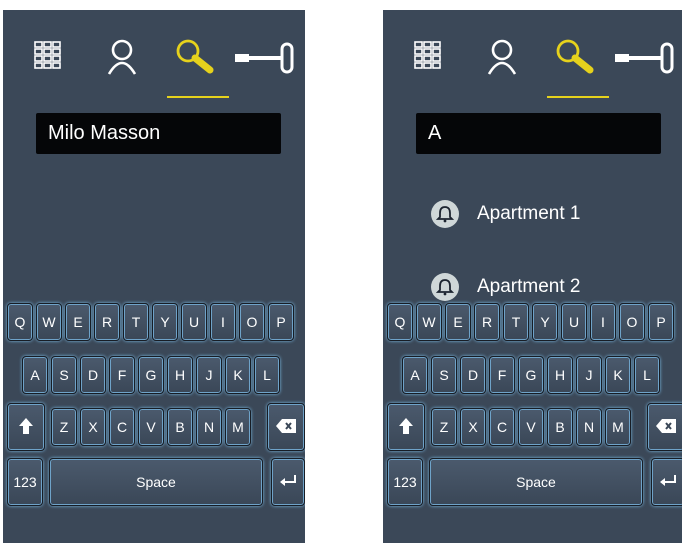 Image resolution: width=682 pixels, height=543 pixels. I want to click on result-item-apartment-1: Apartment 1, so click(506, 214).